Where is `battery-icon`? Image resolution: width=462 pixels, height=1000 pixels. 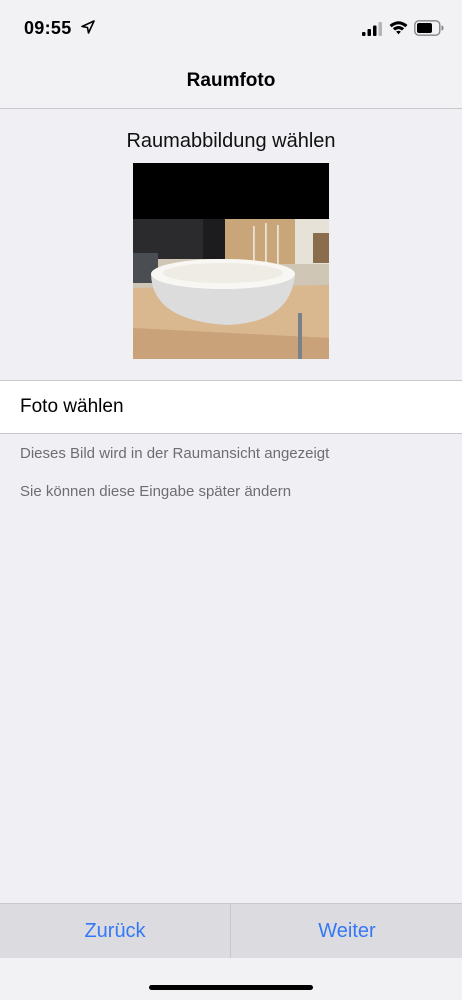 battery-icon is located at coordinates (429, 28).